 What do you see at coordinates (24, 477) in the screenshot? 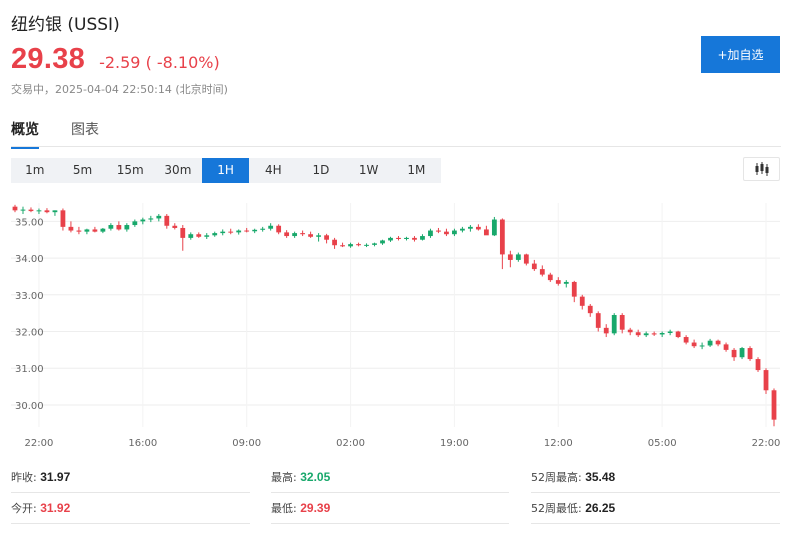
I see `stat-label: 昨收:` at bounding box center [24, 477].